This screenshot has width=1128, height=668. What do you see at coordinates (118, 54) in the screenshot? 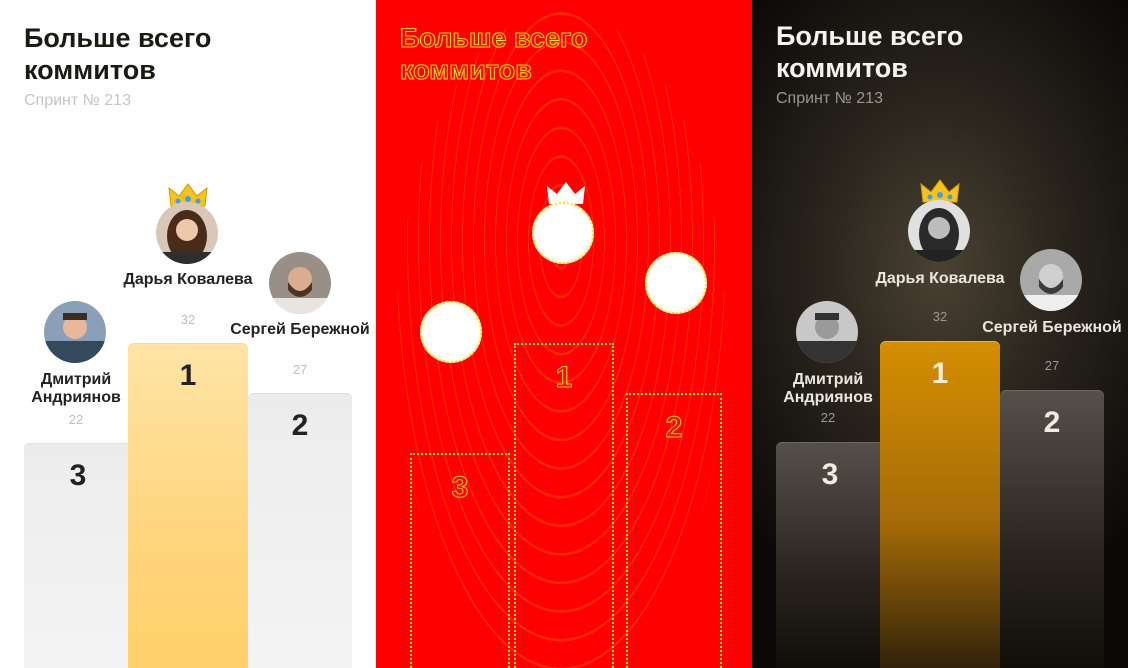
I see `page-title: Больше всего коммитов` at bounding box center [118, 54].